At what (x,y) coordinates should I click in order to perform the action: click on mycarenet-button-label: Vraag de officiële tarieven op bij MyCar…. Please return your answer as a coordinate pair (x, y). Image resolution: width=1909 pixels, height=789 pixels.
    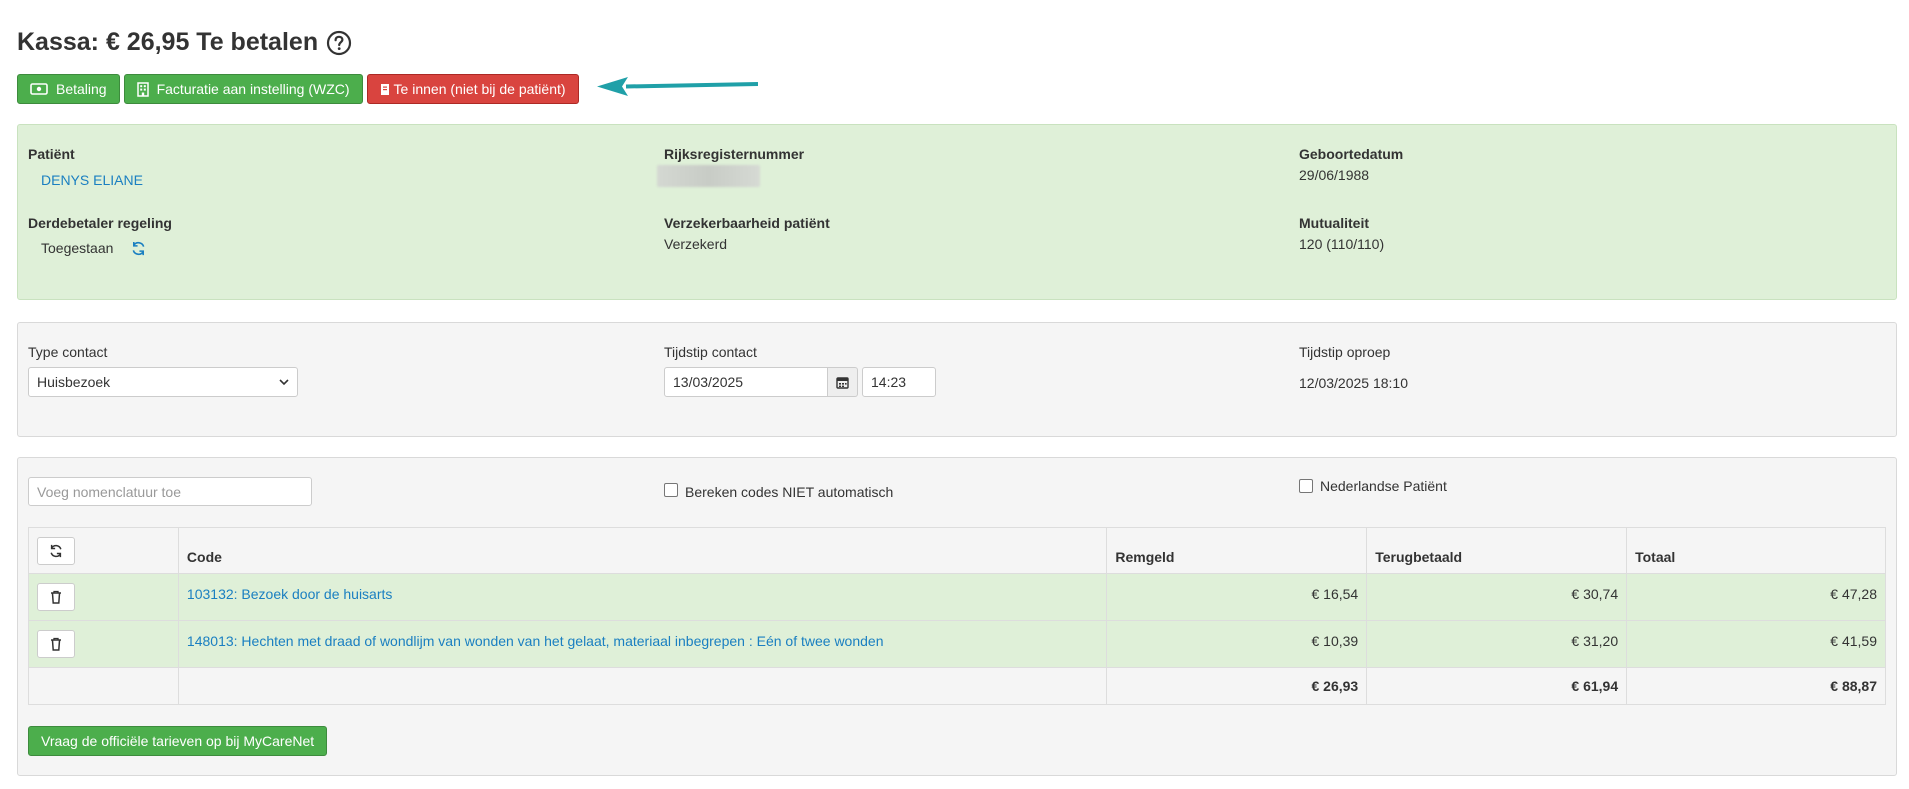
    Looking at the image, I should click on (178, 741).